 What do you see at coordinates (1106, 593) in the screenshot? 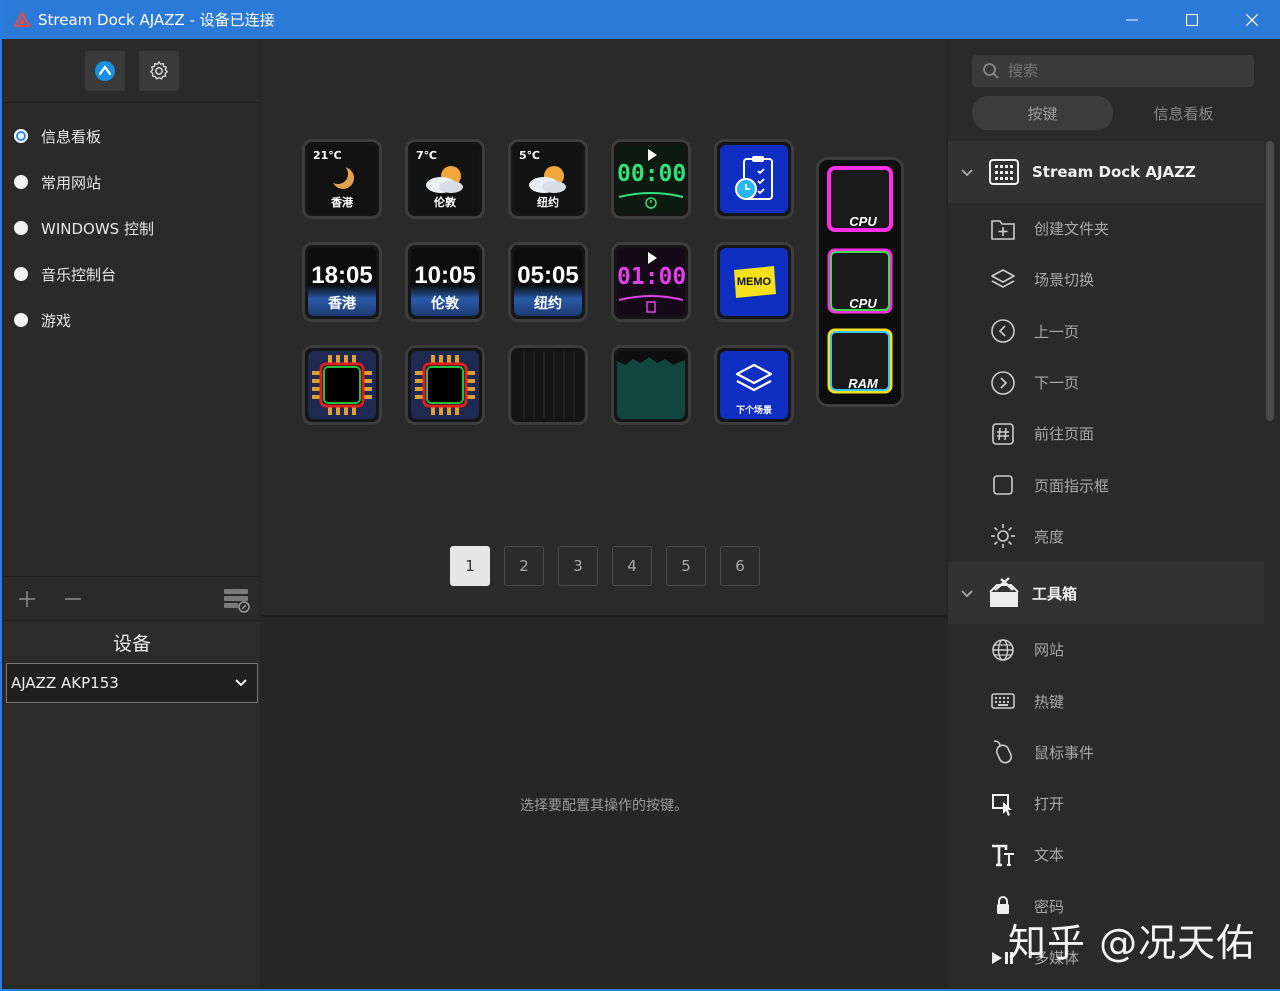
I see `group-header-toolbox: 工具箱` at bounding box center [1106, 593].